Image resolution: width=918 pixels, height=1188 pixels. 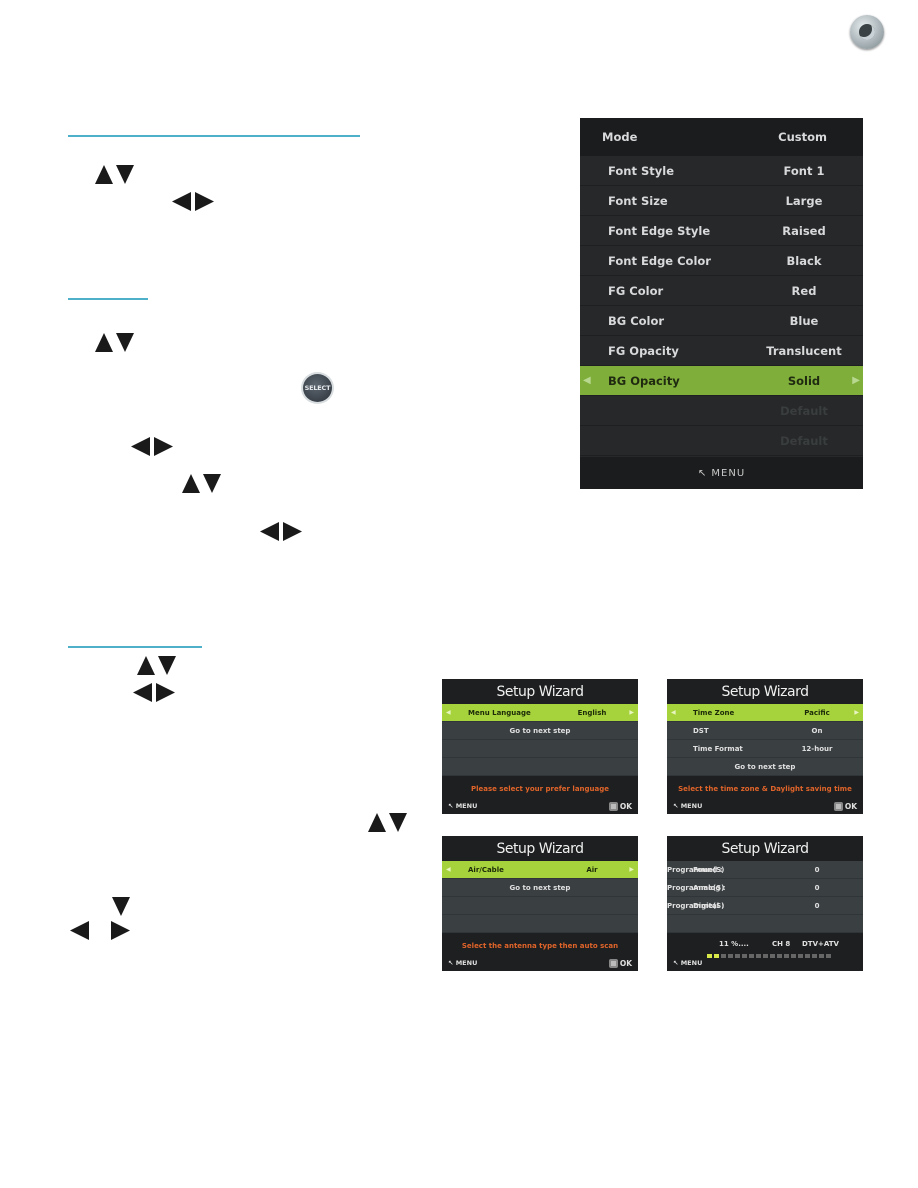 I want to click on menu-row: FG Opacity Translucent, so click(x=721, y=351).